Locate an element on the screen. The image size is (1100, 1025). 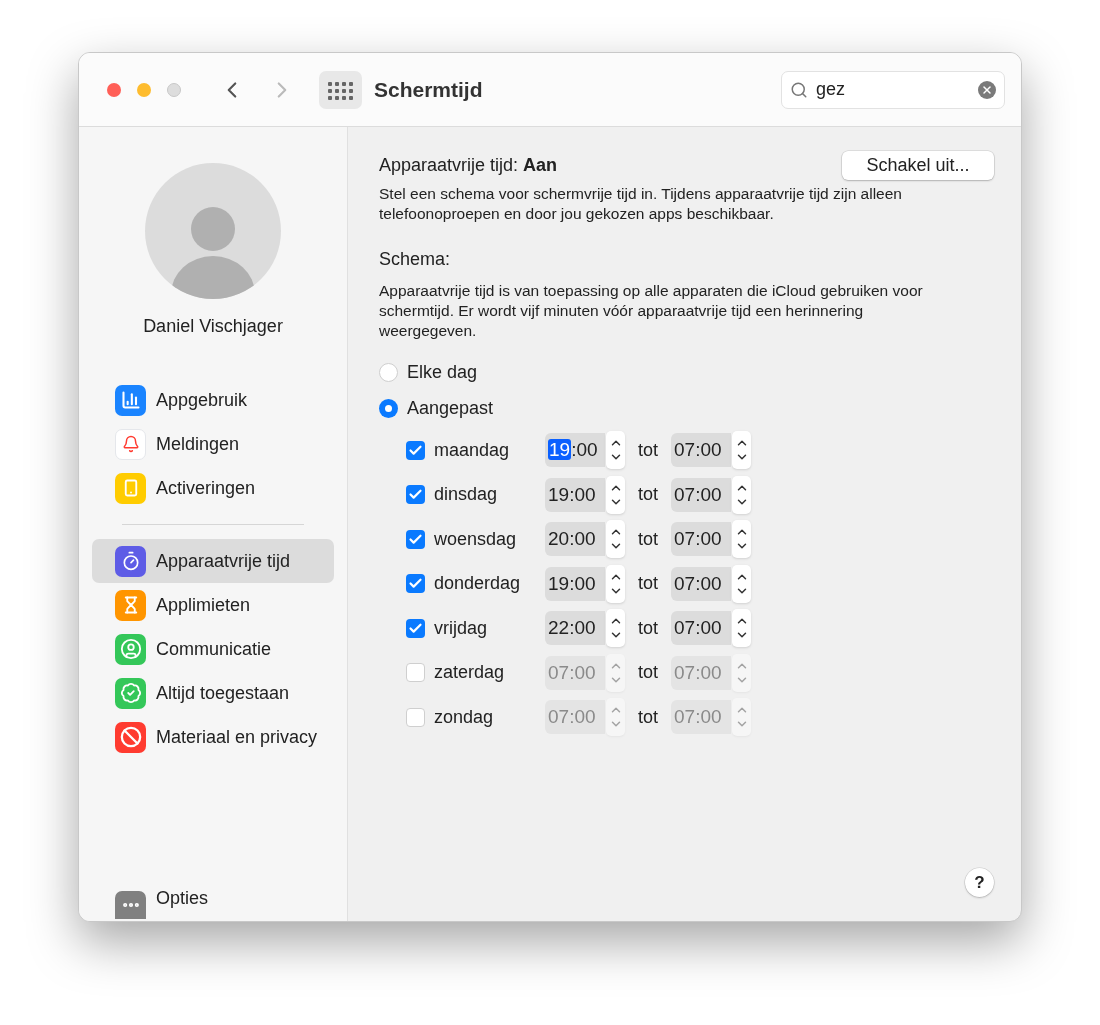
day-label: donderdag is located at coordinates (478, 584).